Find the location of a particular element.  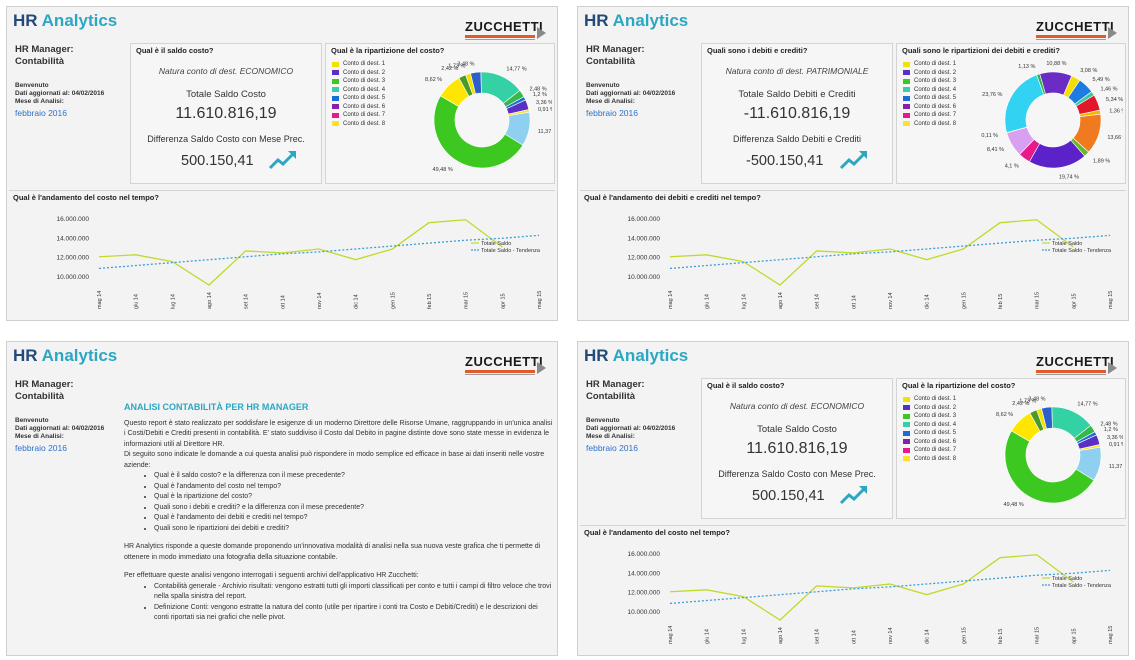

x-tick-label: ott 14 is located at coordinates (283, 302).